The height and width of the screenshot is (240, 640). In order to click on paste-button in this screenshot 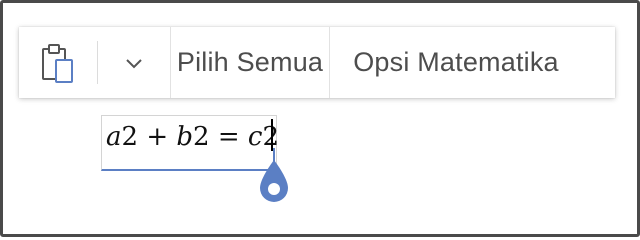, I will do `click(58, 62)`.